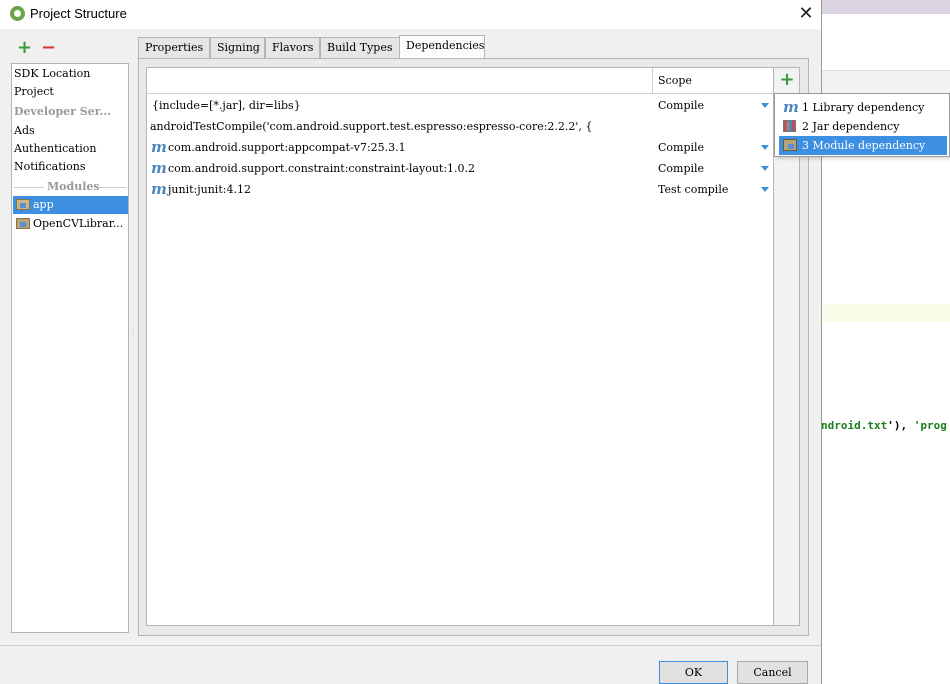 The height and width of the screenshot is (684, 950). Describe the element at coordinates (693, 189) in the screenshot. I see `dependency-scope: Test compile` at that location.